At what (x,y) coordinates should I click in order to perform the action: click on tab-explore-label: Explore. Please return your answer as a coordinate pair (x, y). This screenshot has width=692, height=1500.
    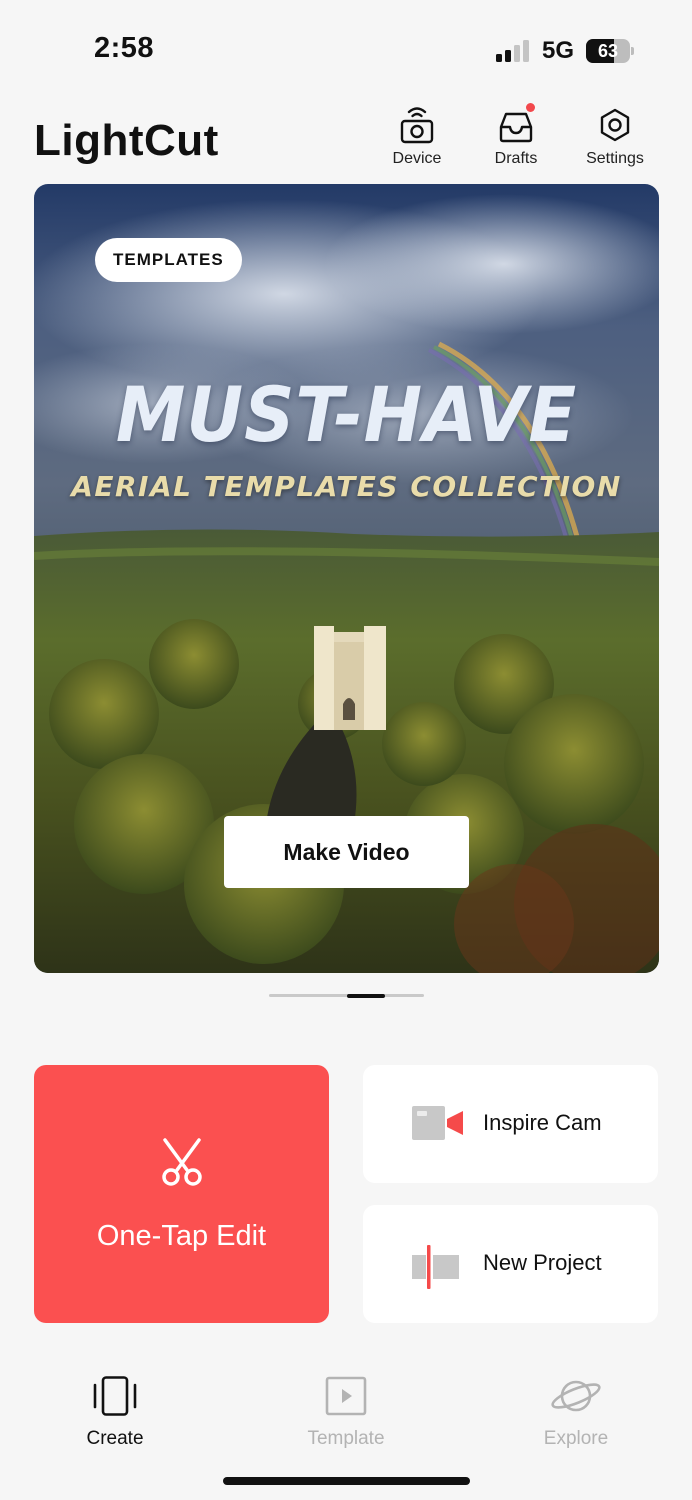
    Looking at the image, I should click on (576, 1438).